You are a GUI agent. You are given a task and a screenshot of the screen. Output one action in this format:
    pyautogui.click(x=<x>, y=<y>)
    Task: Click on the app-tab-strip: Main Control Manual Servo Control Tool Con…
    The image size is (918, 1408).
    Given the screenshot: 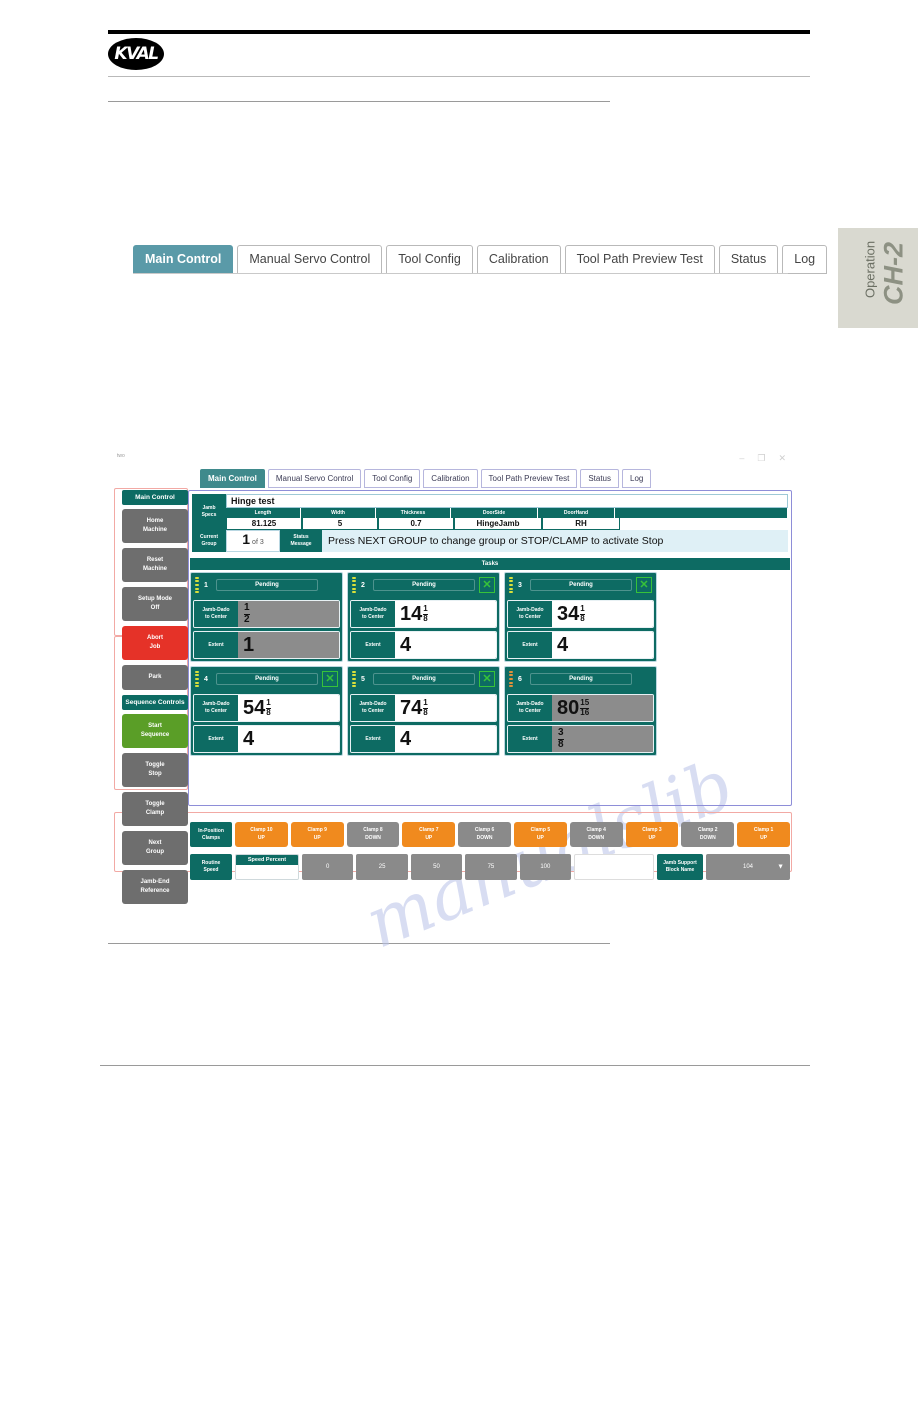 What is the action you would take?
    pyautogui.click(x=426, y=478)
    